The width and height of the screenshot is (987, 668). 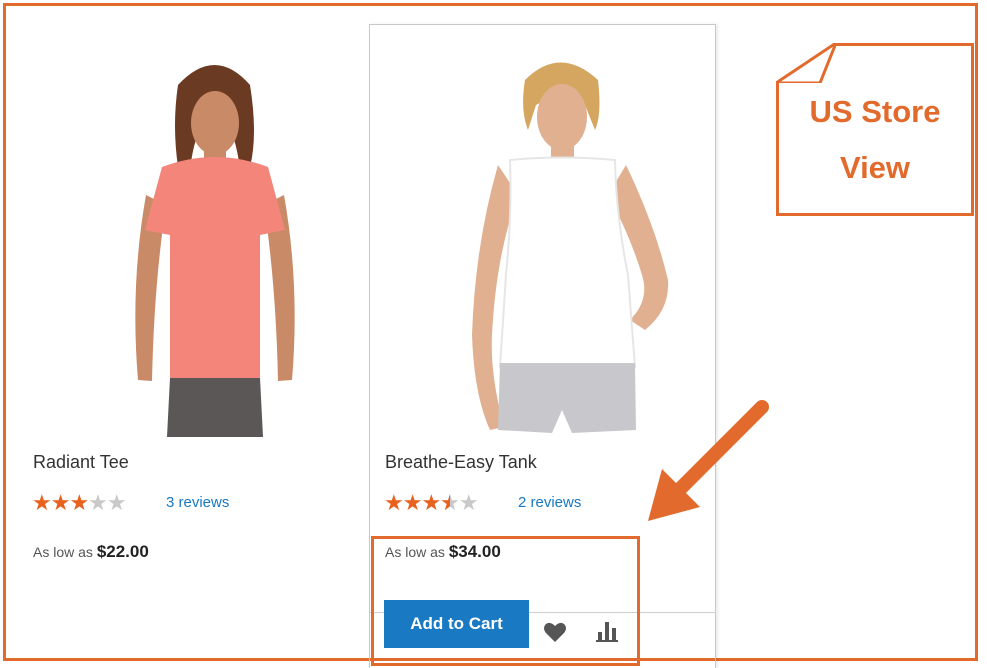 What do you see at coordinates (63, 552) in the screenshot?
I see `price-prefix: As low as` at bounding box center [63, 552].